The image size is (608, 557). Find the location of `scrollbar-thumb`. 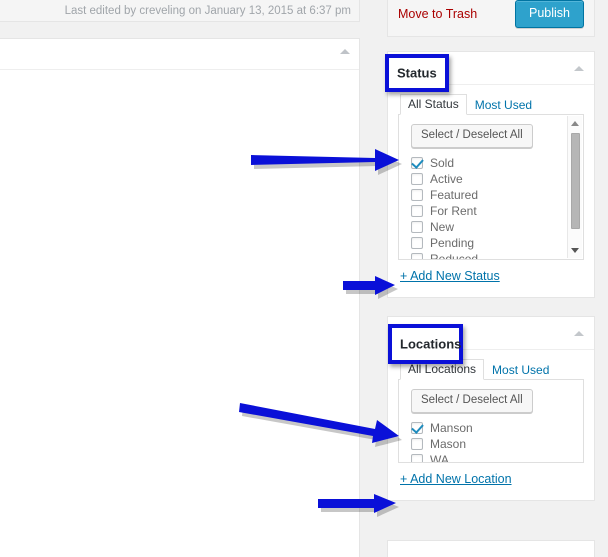

scrollbar-thumb is located at coordinates (575, 181).